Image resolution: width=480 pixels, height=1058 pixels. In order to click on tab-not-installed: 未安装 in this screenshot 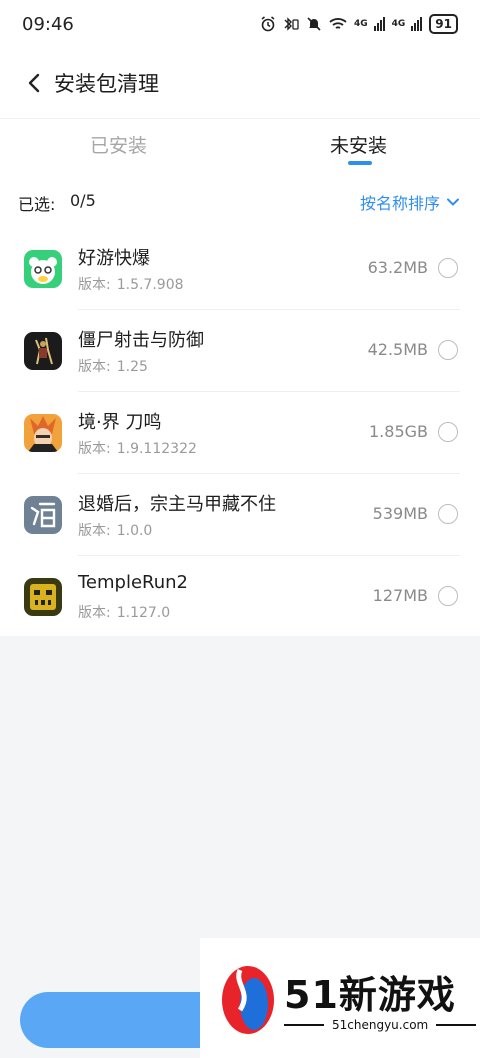, I will do `click(358, 144)`.